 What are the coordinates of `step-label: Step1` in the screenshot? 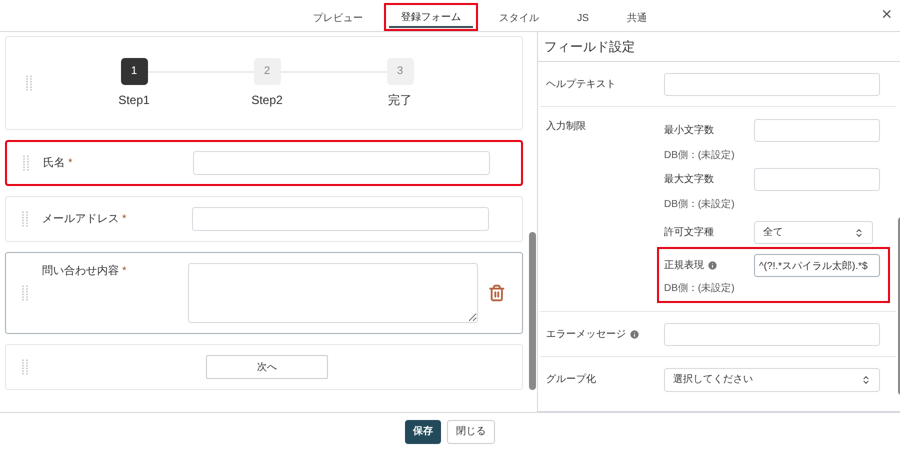 It's located at (134, 100).